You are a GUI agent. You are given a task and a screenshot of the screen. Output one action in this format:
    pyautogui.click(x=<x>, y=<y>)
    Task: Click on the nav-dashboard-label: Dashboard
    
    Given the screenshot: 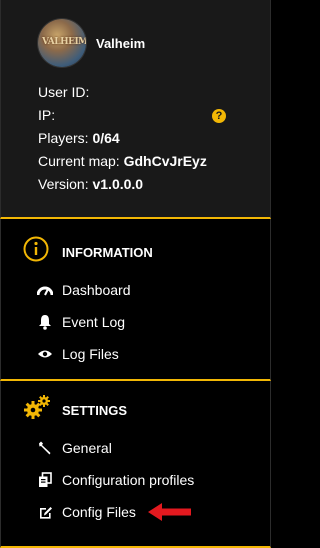 What is the action you would take?
    pyautogui.click(x=96, y=290)
    